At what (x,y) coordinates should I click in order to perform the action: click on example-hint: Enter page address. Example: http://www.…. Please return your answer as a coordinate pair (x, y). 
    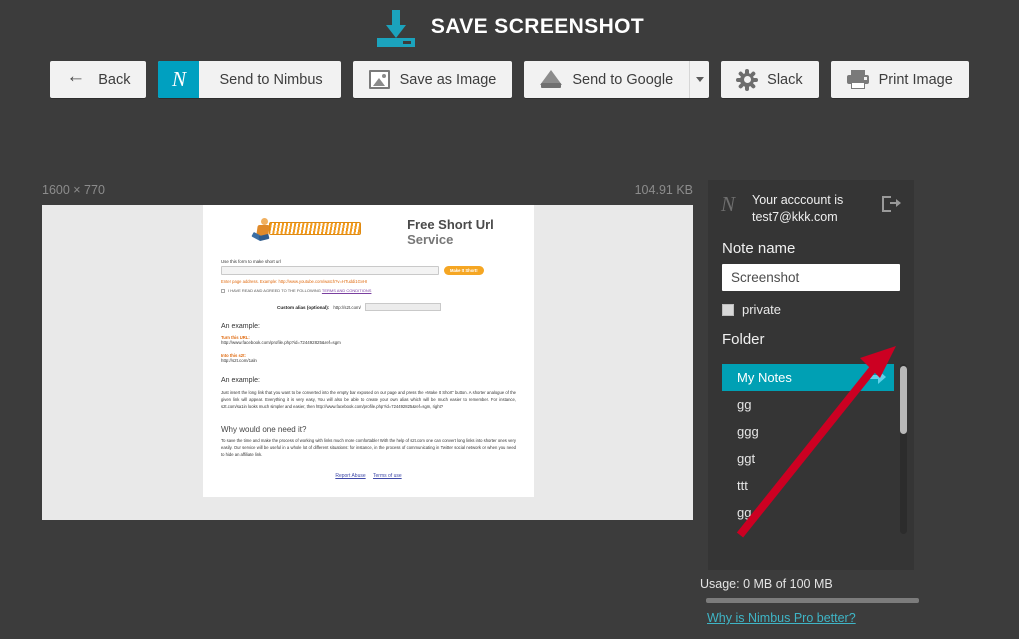
    Looking at the image, I should click on (294, 281).